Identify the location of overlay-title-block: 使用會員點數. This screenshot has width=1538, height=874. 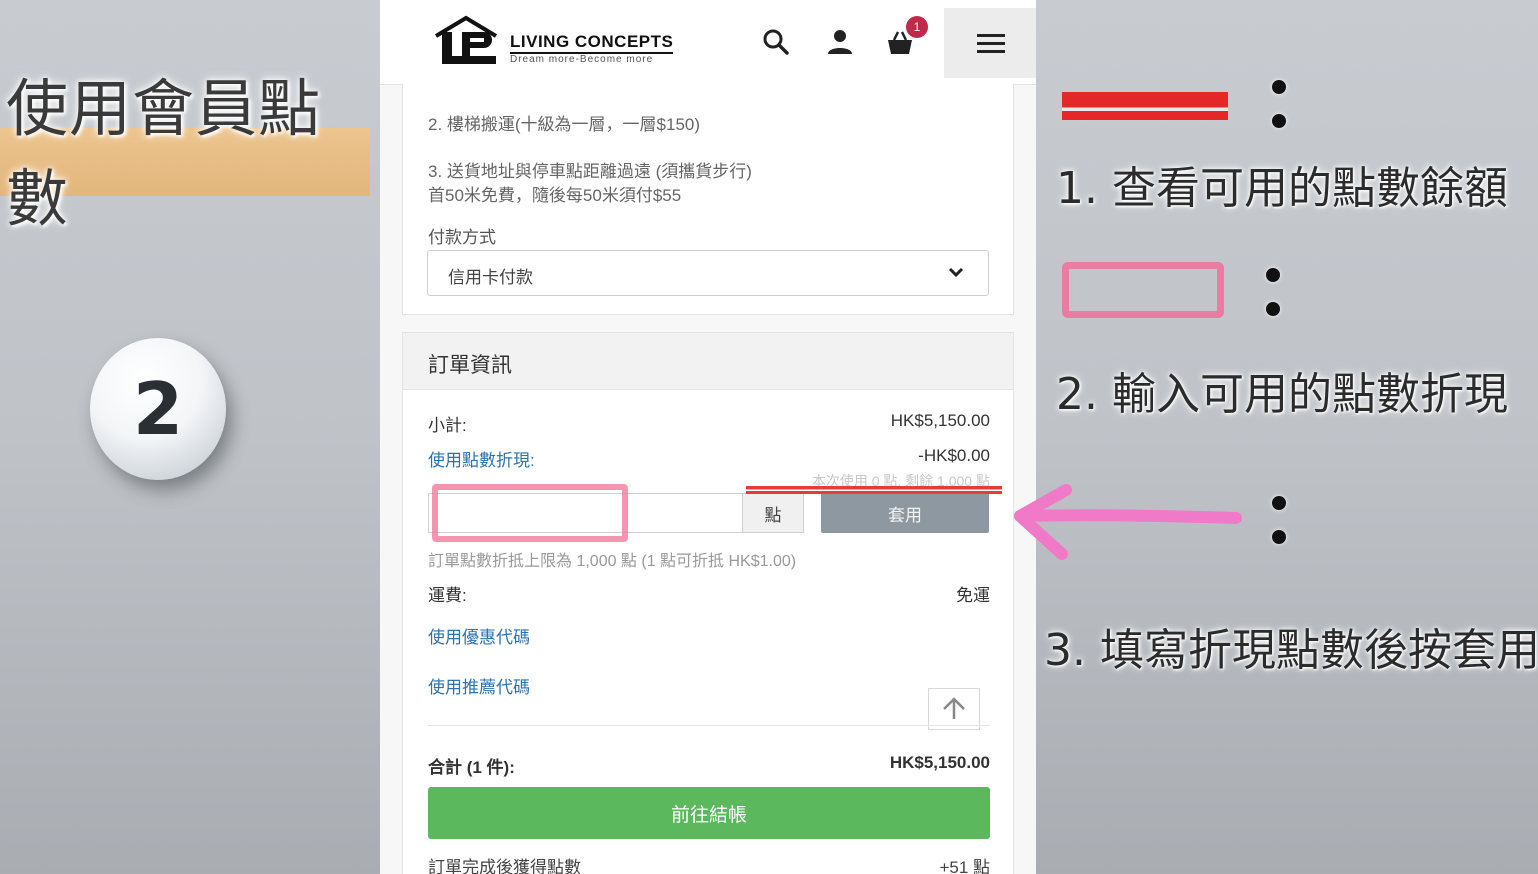
(185, 146).